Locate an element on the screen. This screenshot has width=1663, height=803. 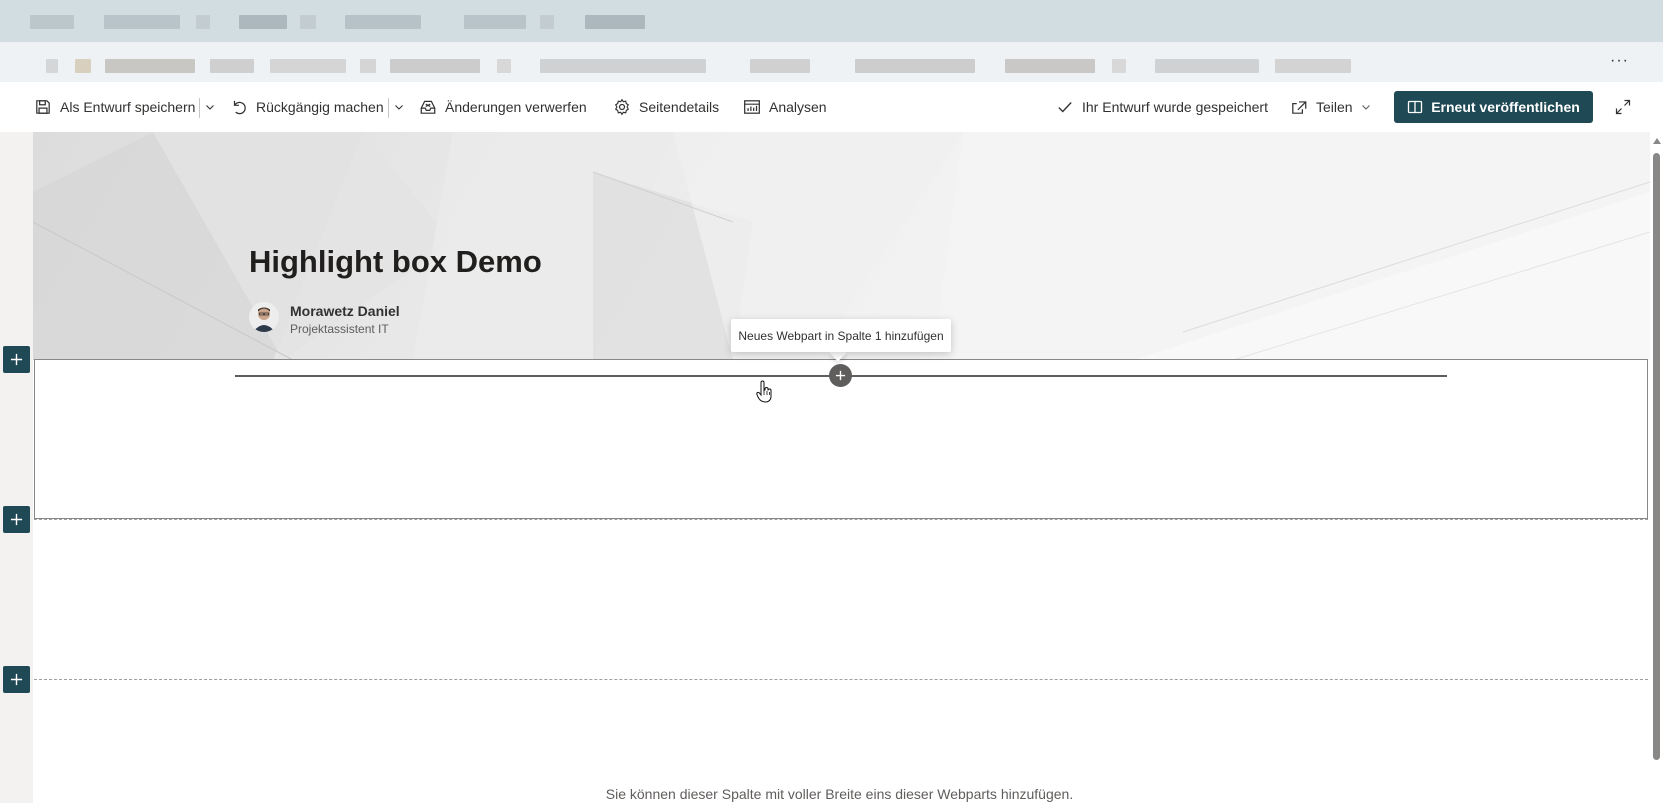
add-webpart-button is located at coordinates (840, 375).